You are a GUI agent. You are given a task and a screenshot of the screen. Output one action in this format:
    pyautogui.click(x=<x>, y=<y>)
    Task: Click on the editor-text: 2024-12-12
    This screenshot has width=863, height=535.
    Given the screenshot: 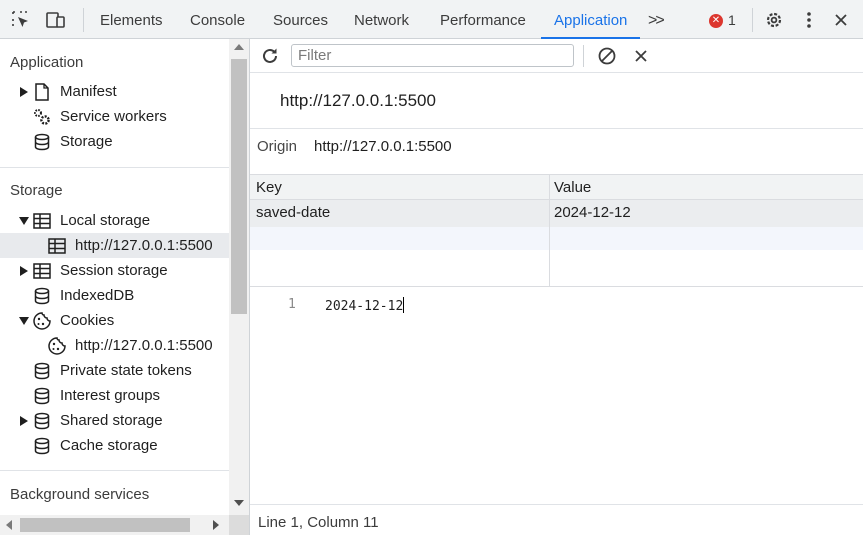 What is the action you would take?
    pyautogui.click(x=364, y=306)
    